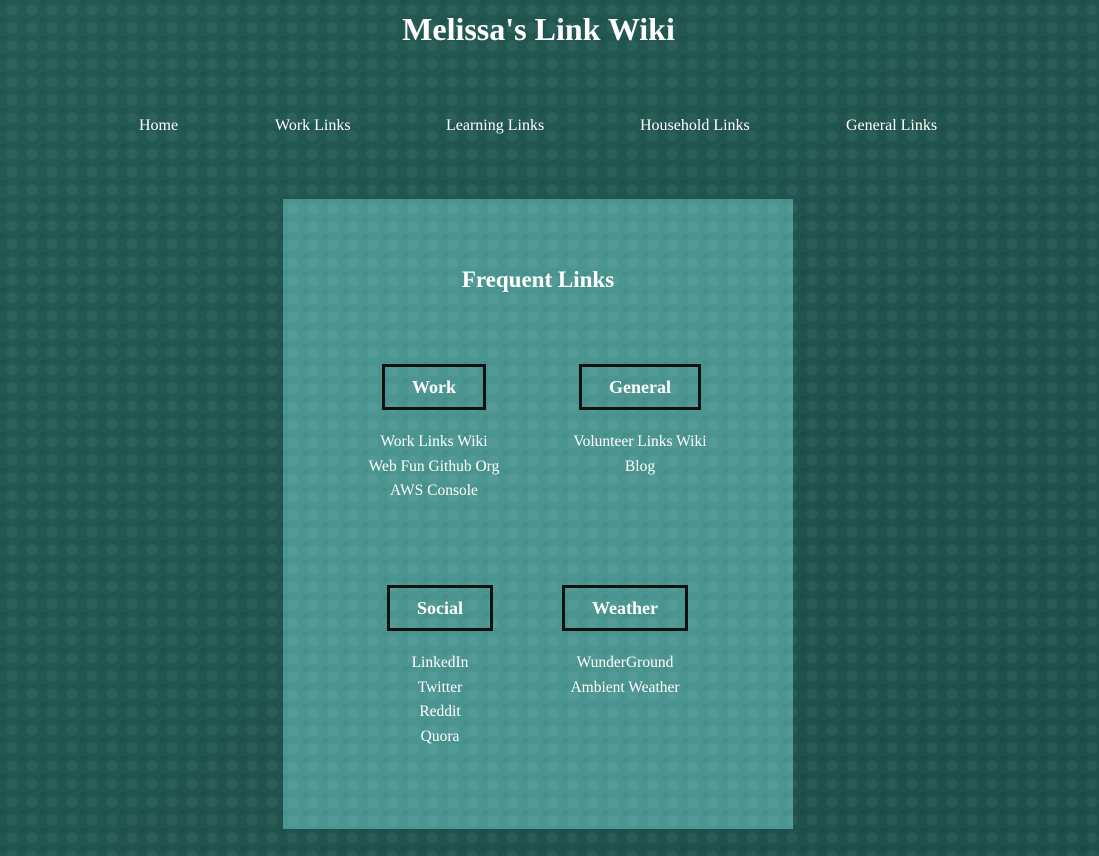 This screenshot has width=1099, height=856. Describe the element at coordinates (695, 126) in the screenshot. I see `nav-link-household-links: Household Links` at that location.